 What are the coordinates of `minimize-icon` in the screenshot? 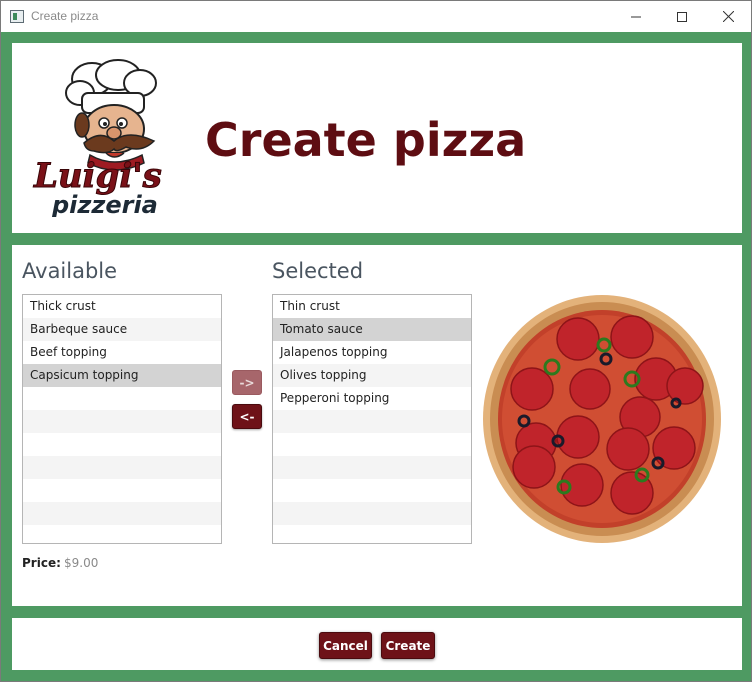 It's located at (636, 16).